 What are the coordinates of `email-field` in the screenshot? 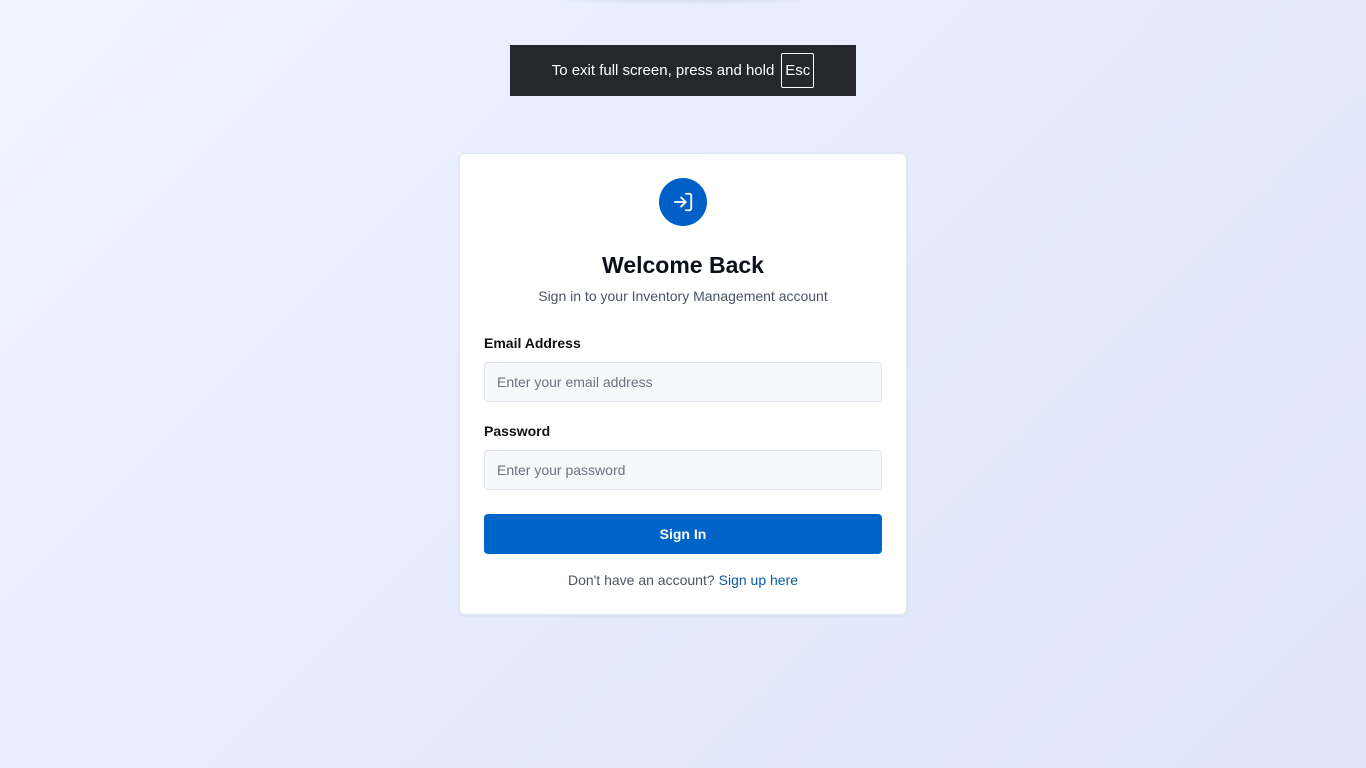 It's located at (683, 382).